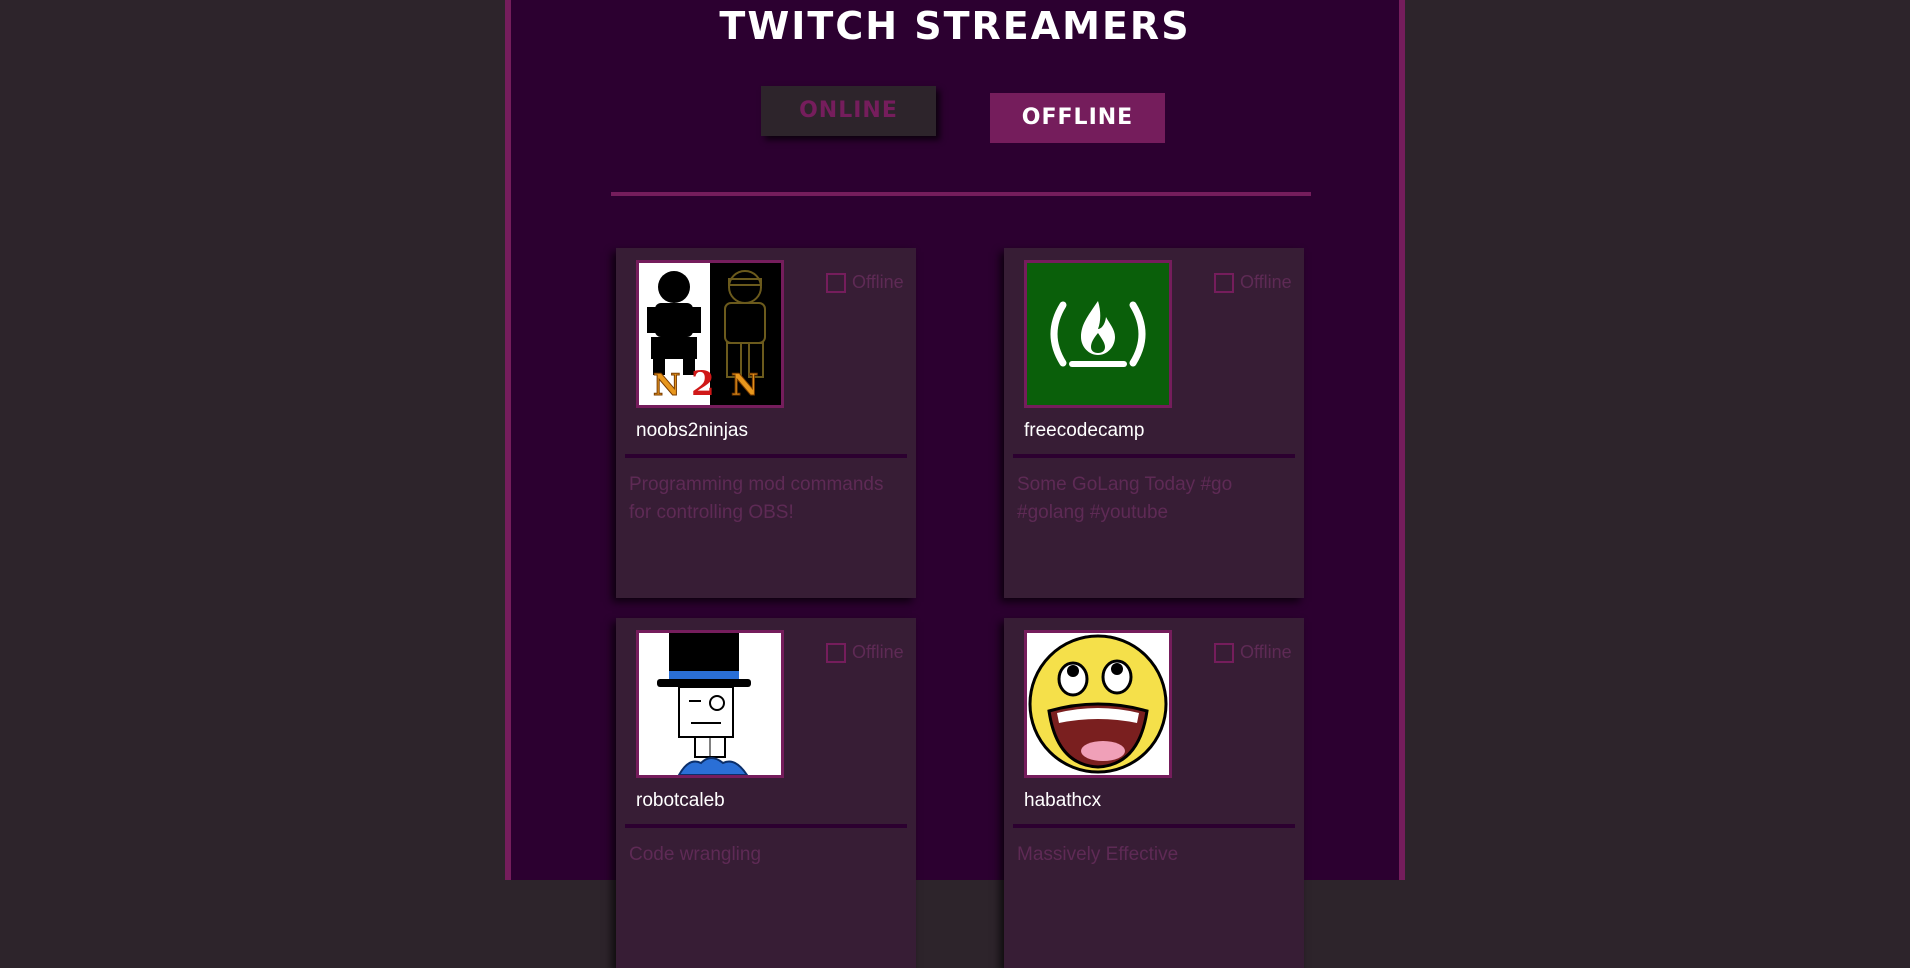  Describe the element at coordinates (680, 801) in the screenshot. I see `streamer-name: robotcaleb` at that location.